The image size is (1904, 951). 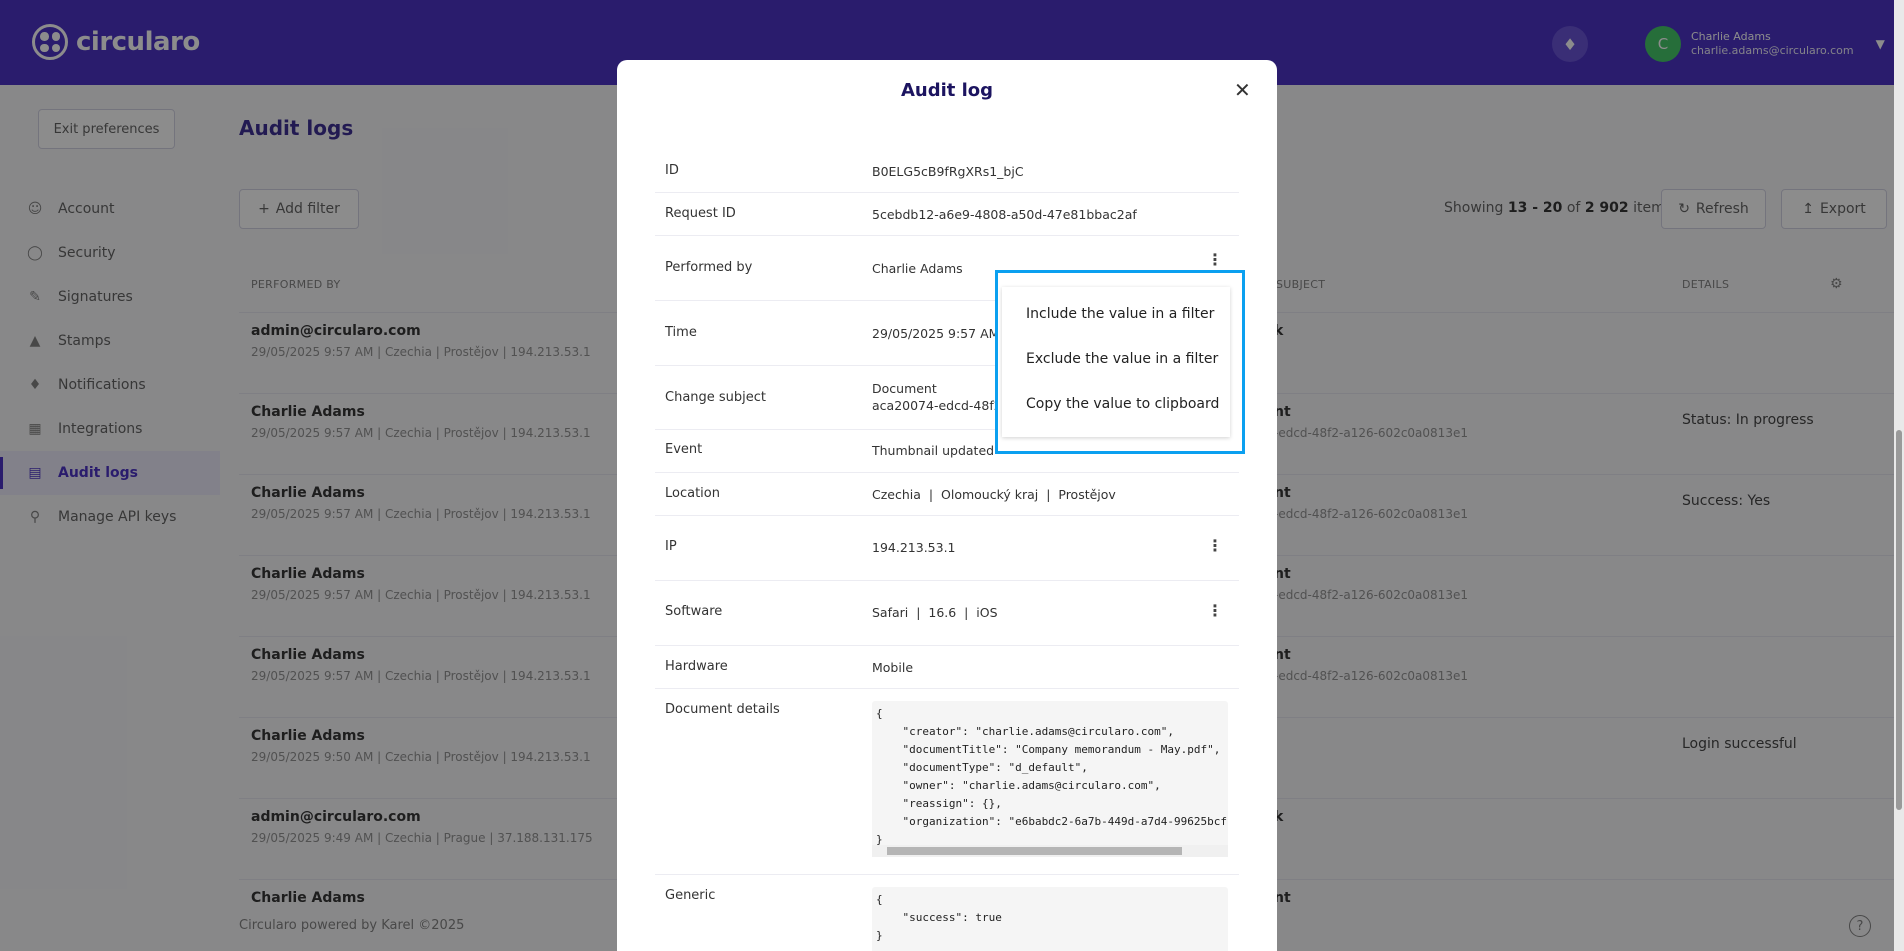 What do you see at coordinates (700, 213) in the screenshot?
I see `detail-label: Request ID` at bounding box center [700, 213].